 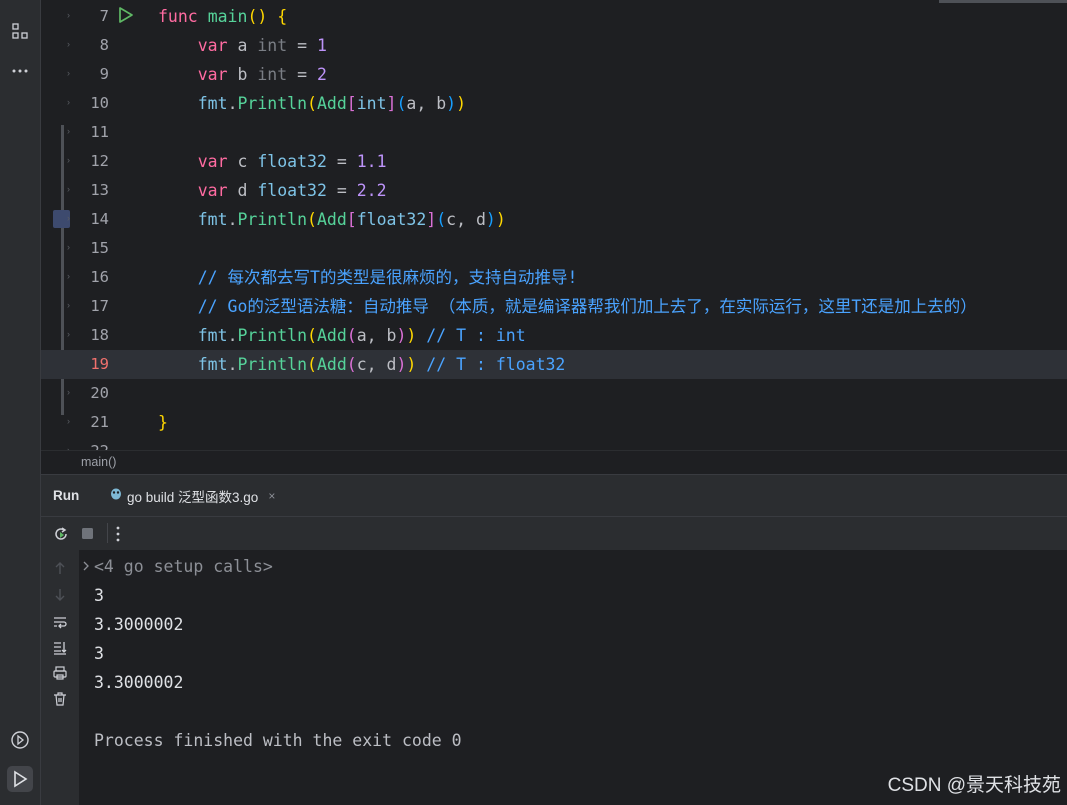 What do you see at coordinates (90, 443) in the screenshot?
I see `line-number: 22` at bounding box center [90, 443].